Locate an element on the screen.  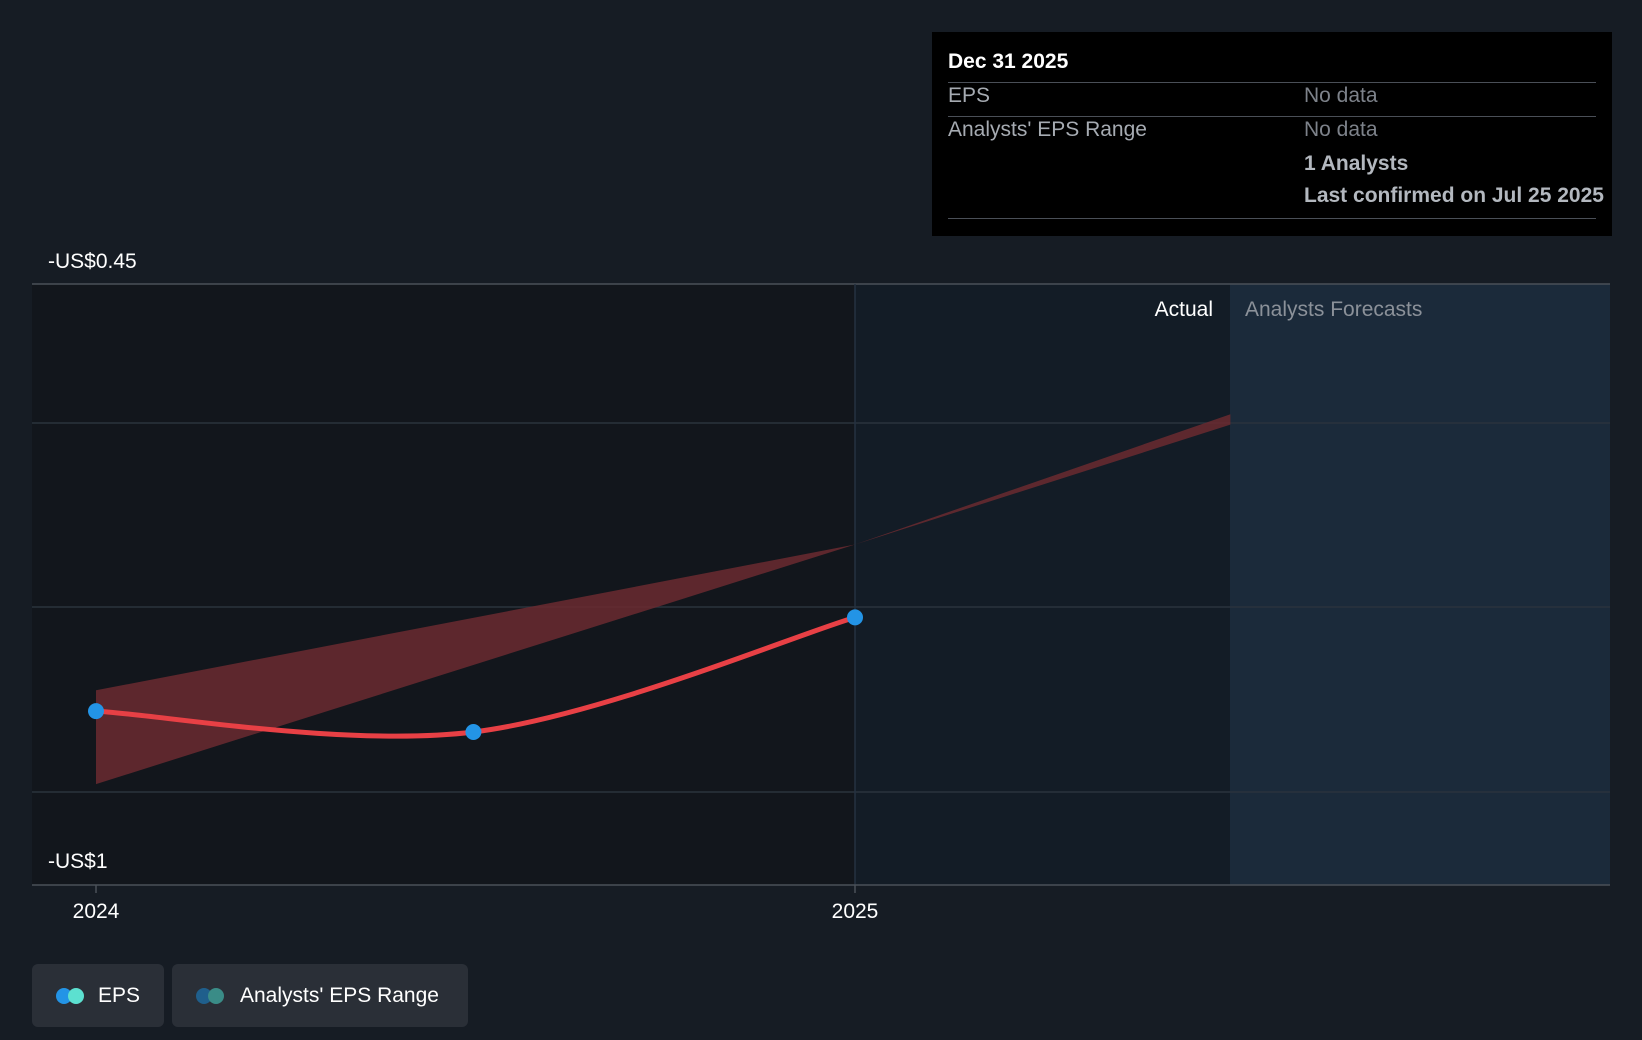
range-dot-secondary is located at coordinates (216, 995).